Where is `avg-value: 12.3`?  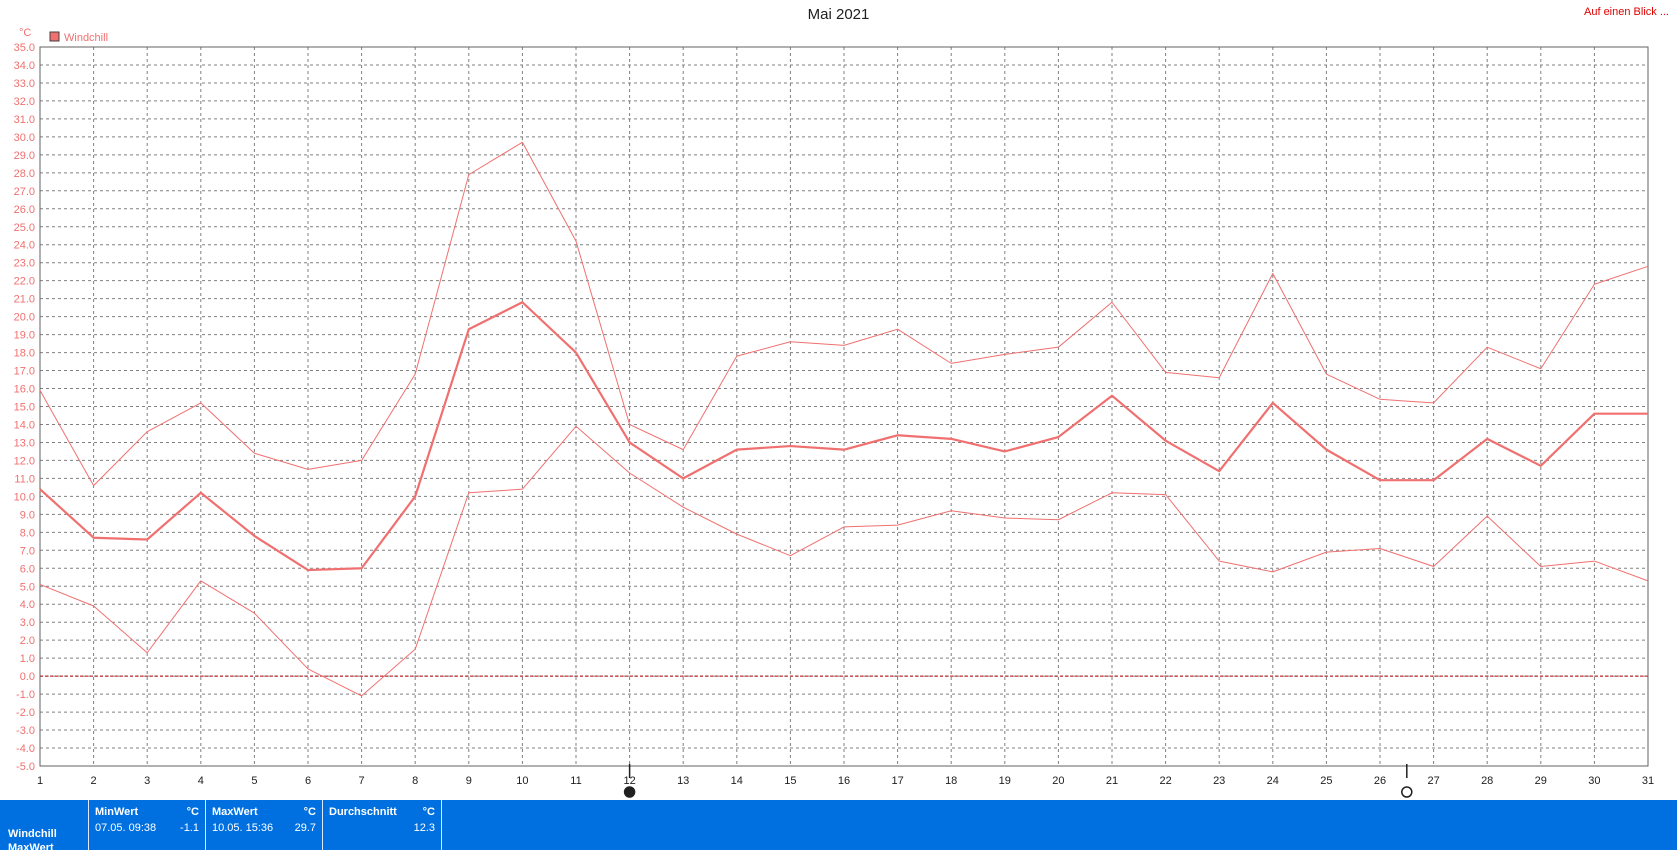 avg-value: 12.3 is located at coordinates (424, 828).